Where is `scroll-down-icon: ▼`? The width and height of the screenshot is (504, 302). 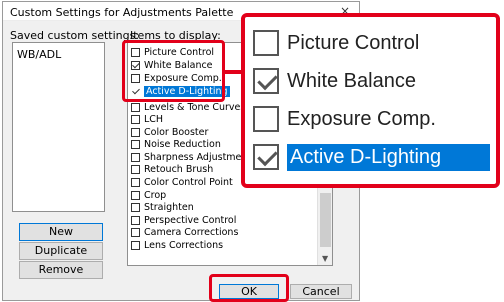
scroll-down-icon: ▼ is located at coordinates (325, 258).